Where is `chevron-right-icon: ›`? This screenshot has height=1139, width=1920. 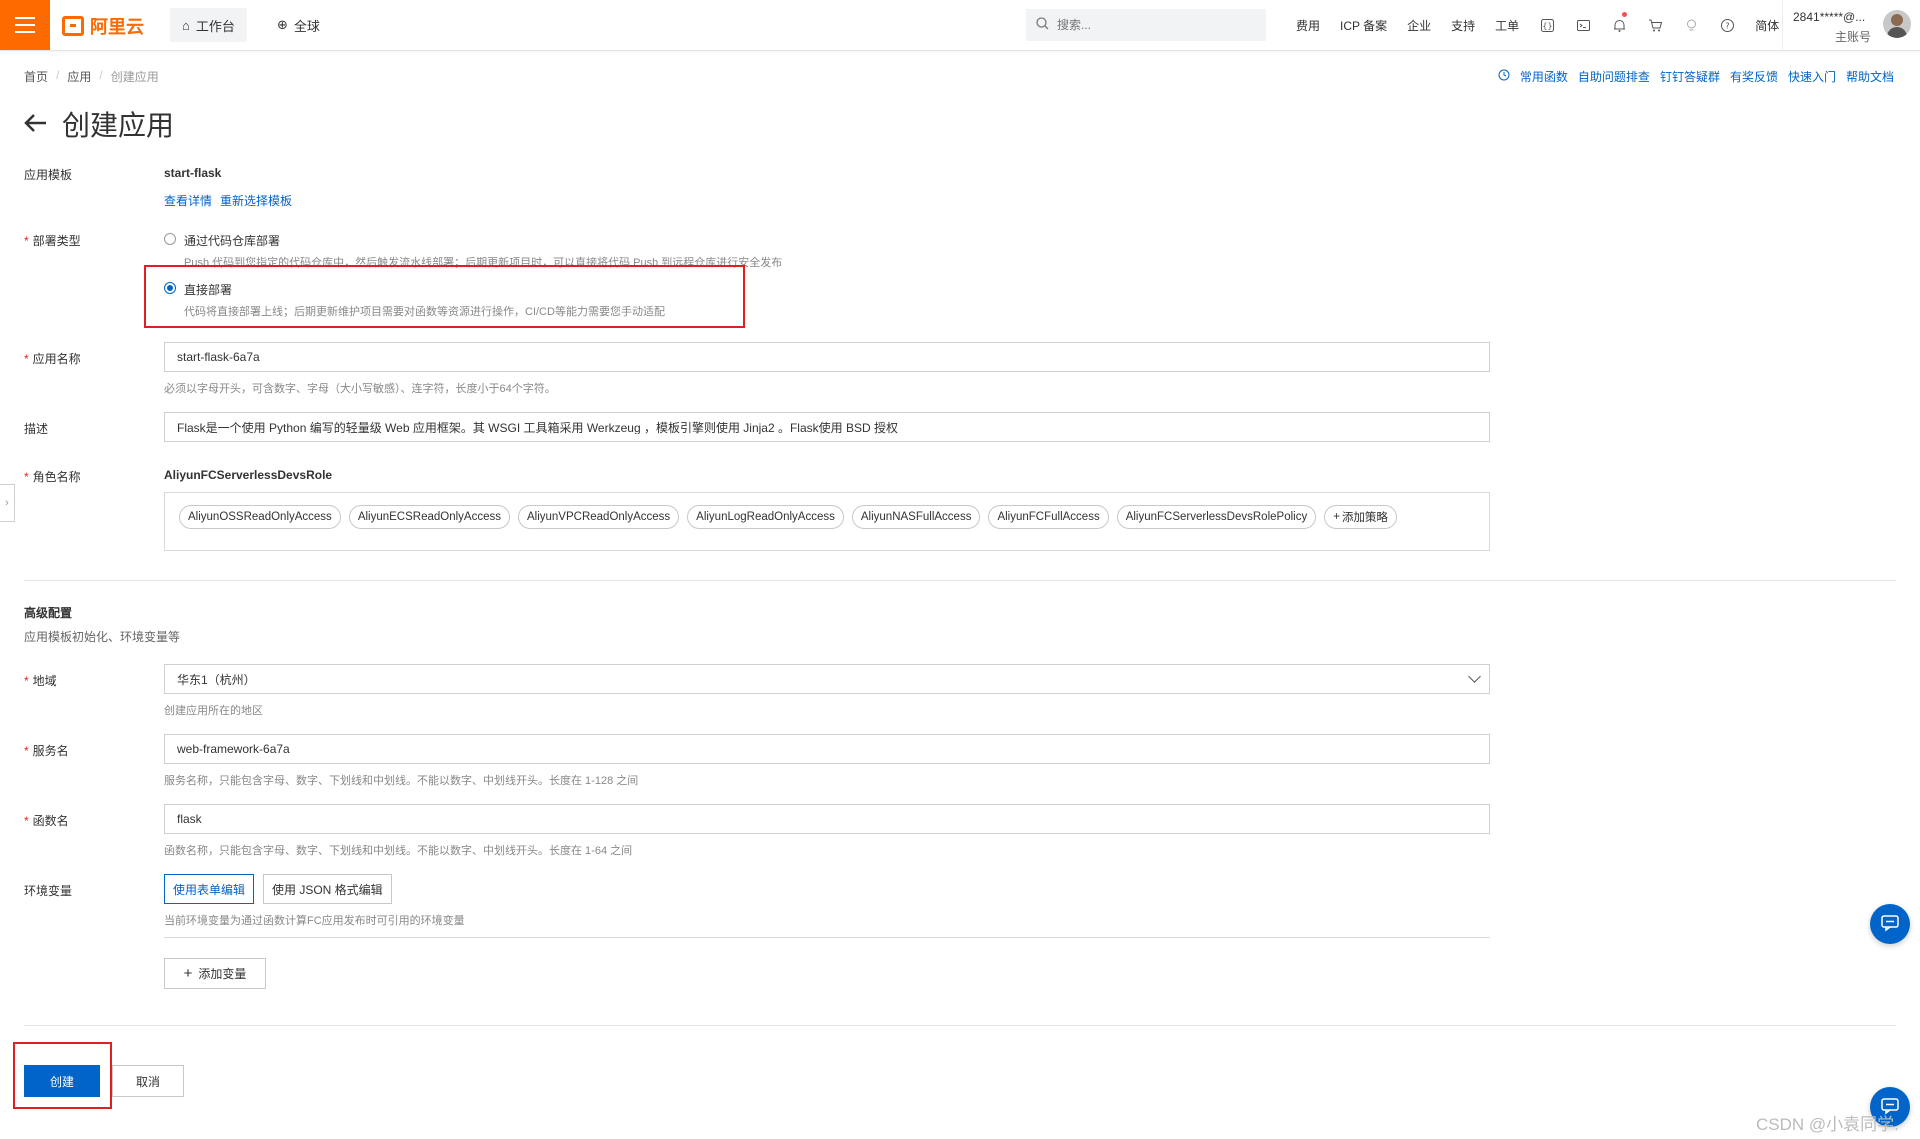 chevron-right-icon: › is located at coordinates (7, 503).